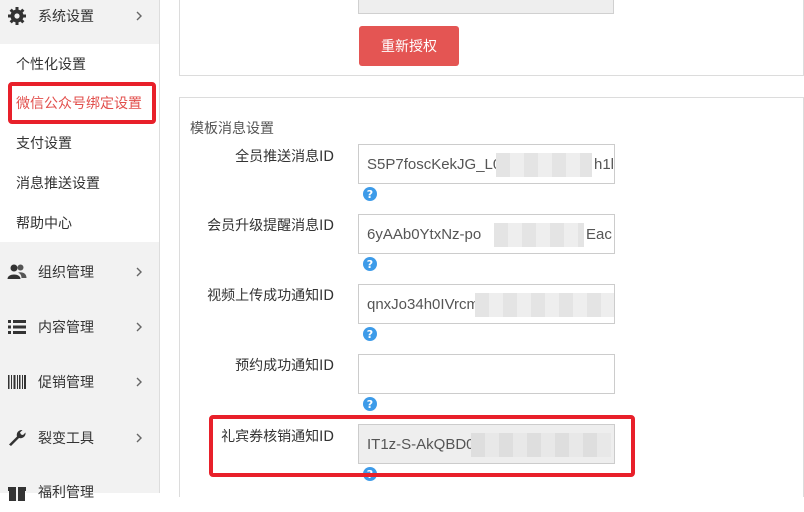 This screenshot has height=512, width=804. I want to click on users-icon, so click(17, 271).